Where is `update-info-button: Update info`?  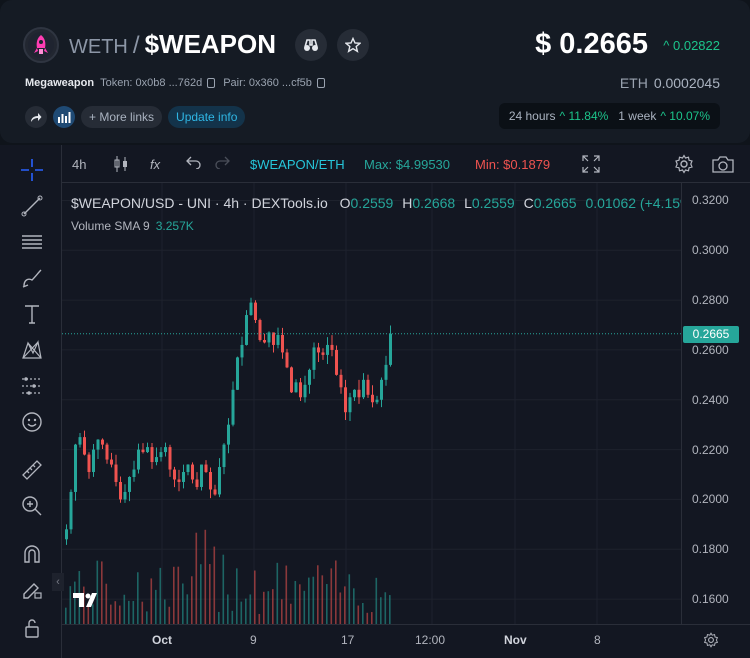 update-info-button: Update info is located at coordinates (207, 117).